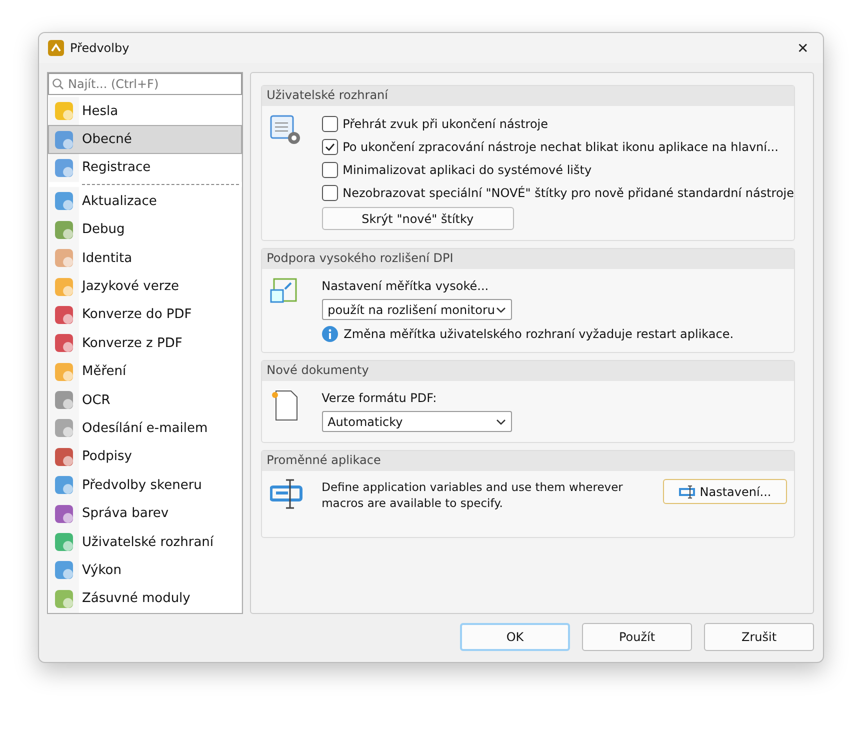 This screenshot has height=731, width=865. I want to click on dialog-button: Zrušit, so click(759, 637).